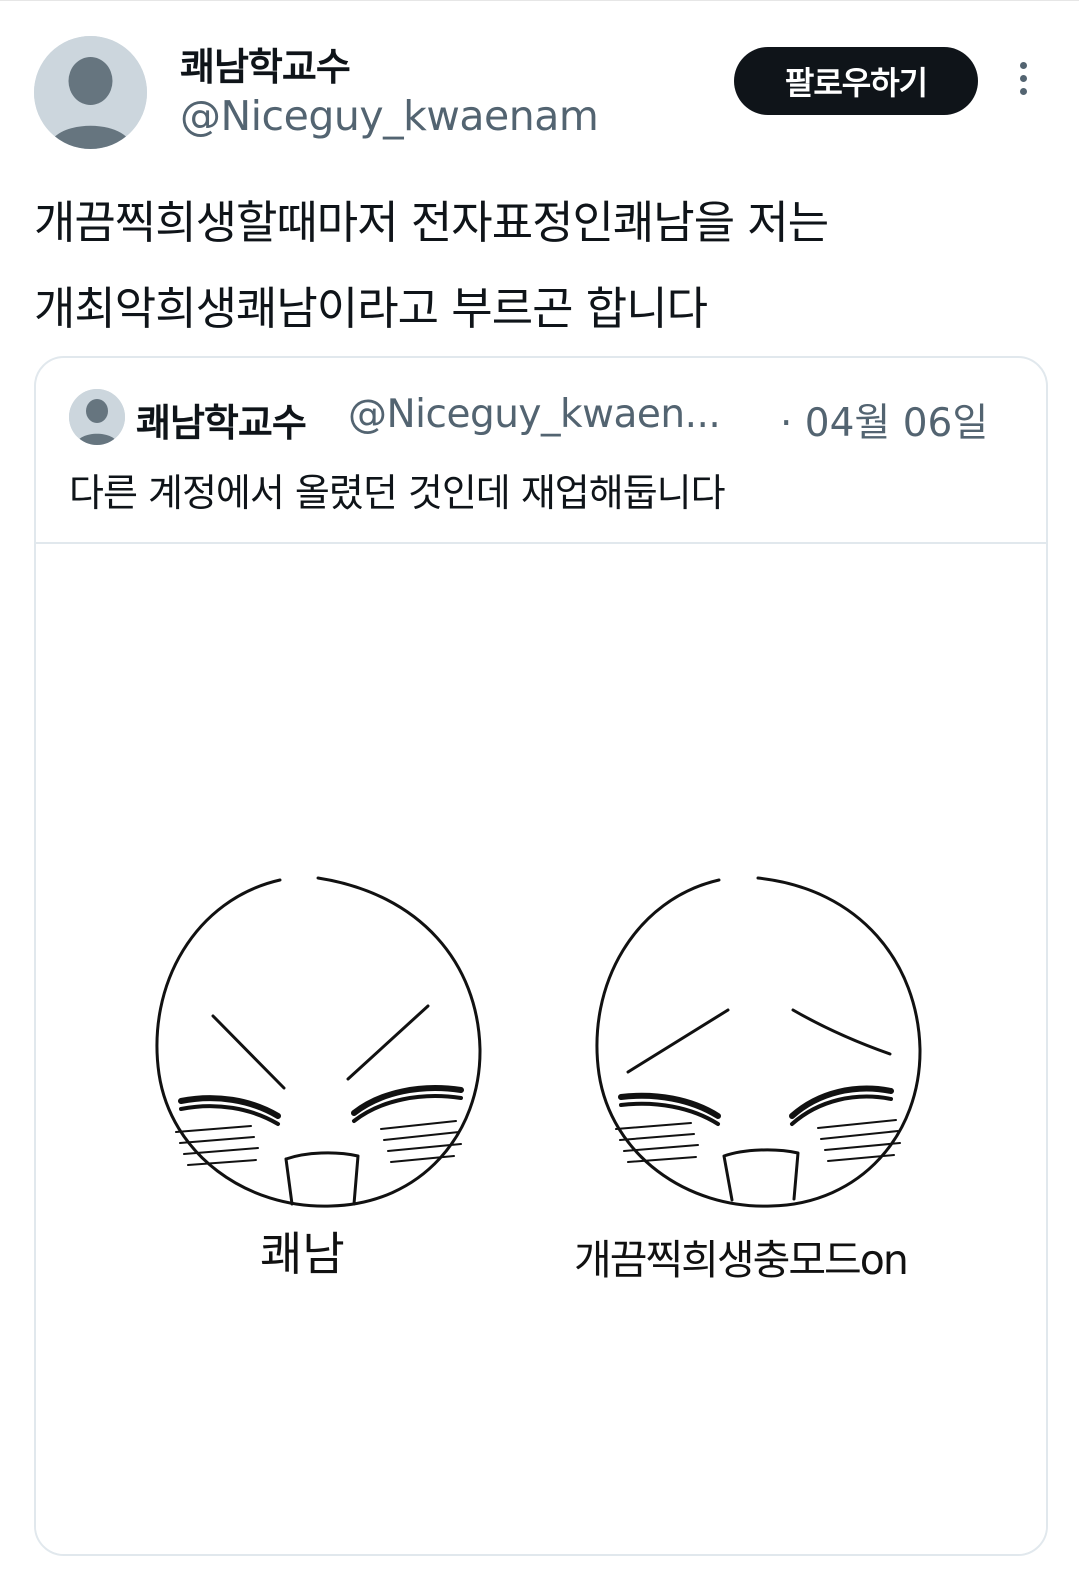  I want to click on author-handle: @Niceguy_kwaenam, so click(389, 116).